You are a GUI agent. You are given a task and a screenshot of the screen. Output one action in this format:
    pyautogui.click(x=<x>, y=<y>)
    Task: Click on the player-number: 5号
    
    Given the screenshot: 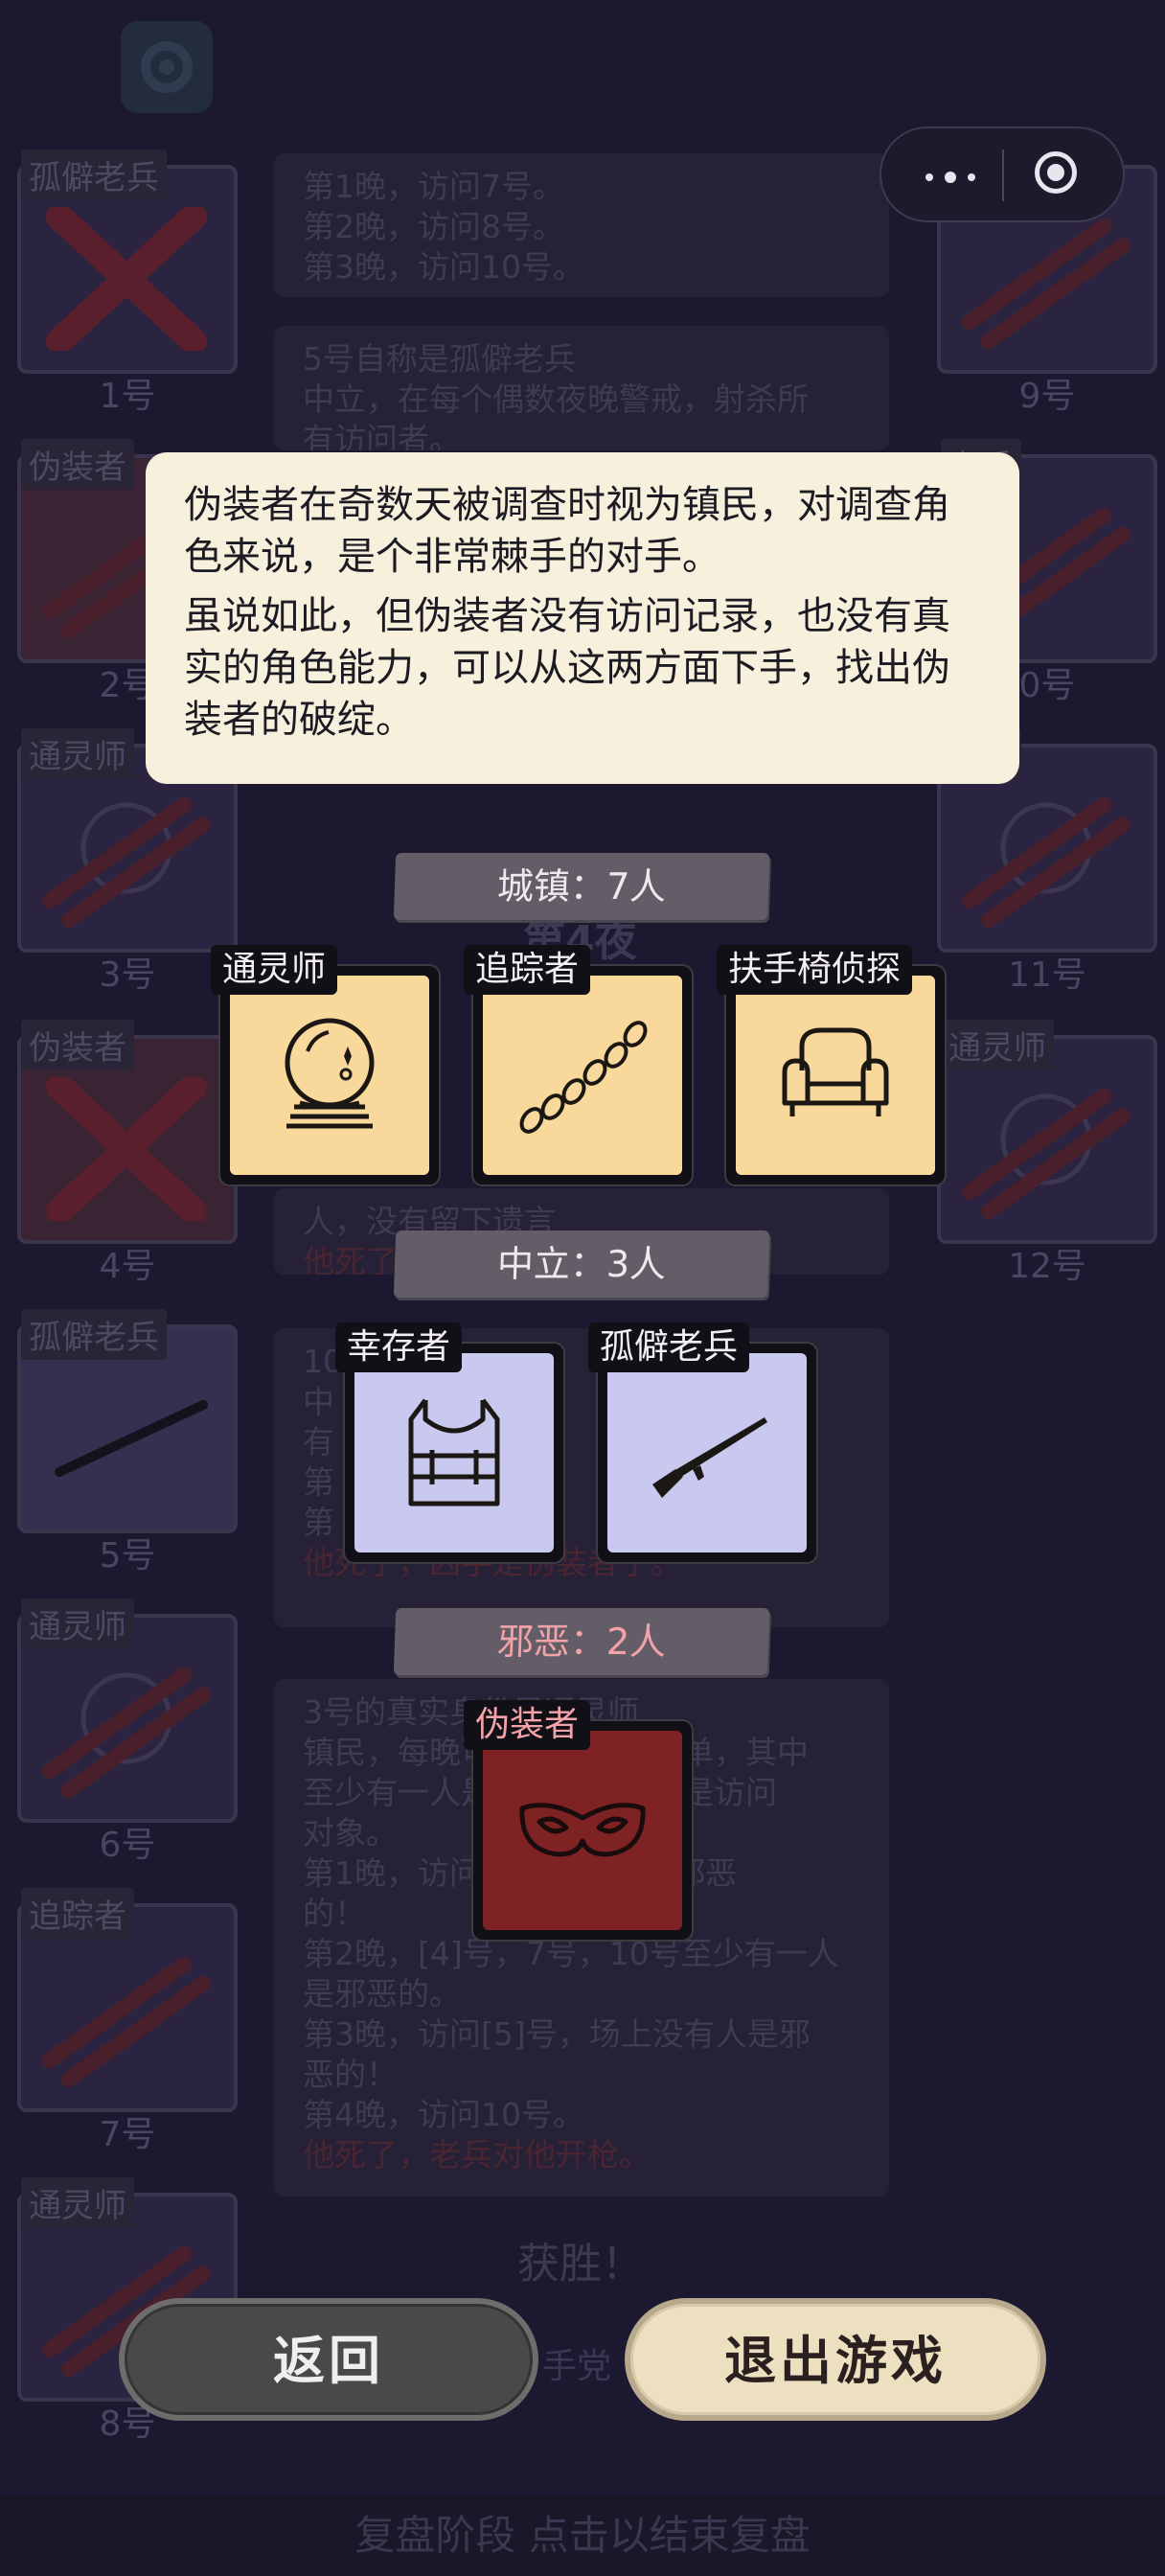 What is the action you would take?
    pyautogui.click(x=127, y=1556)
    